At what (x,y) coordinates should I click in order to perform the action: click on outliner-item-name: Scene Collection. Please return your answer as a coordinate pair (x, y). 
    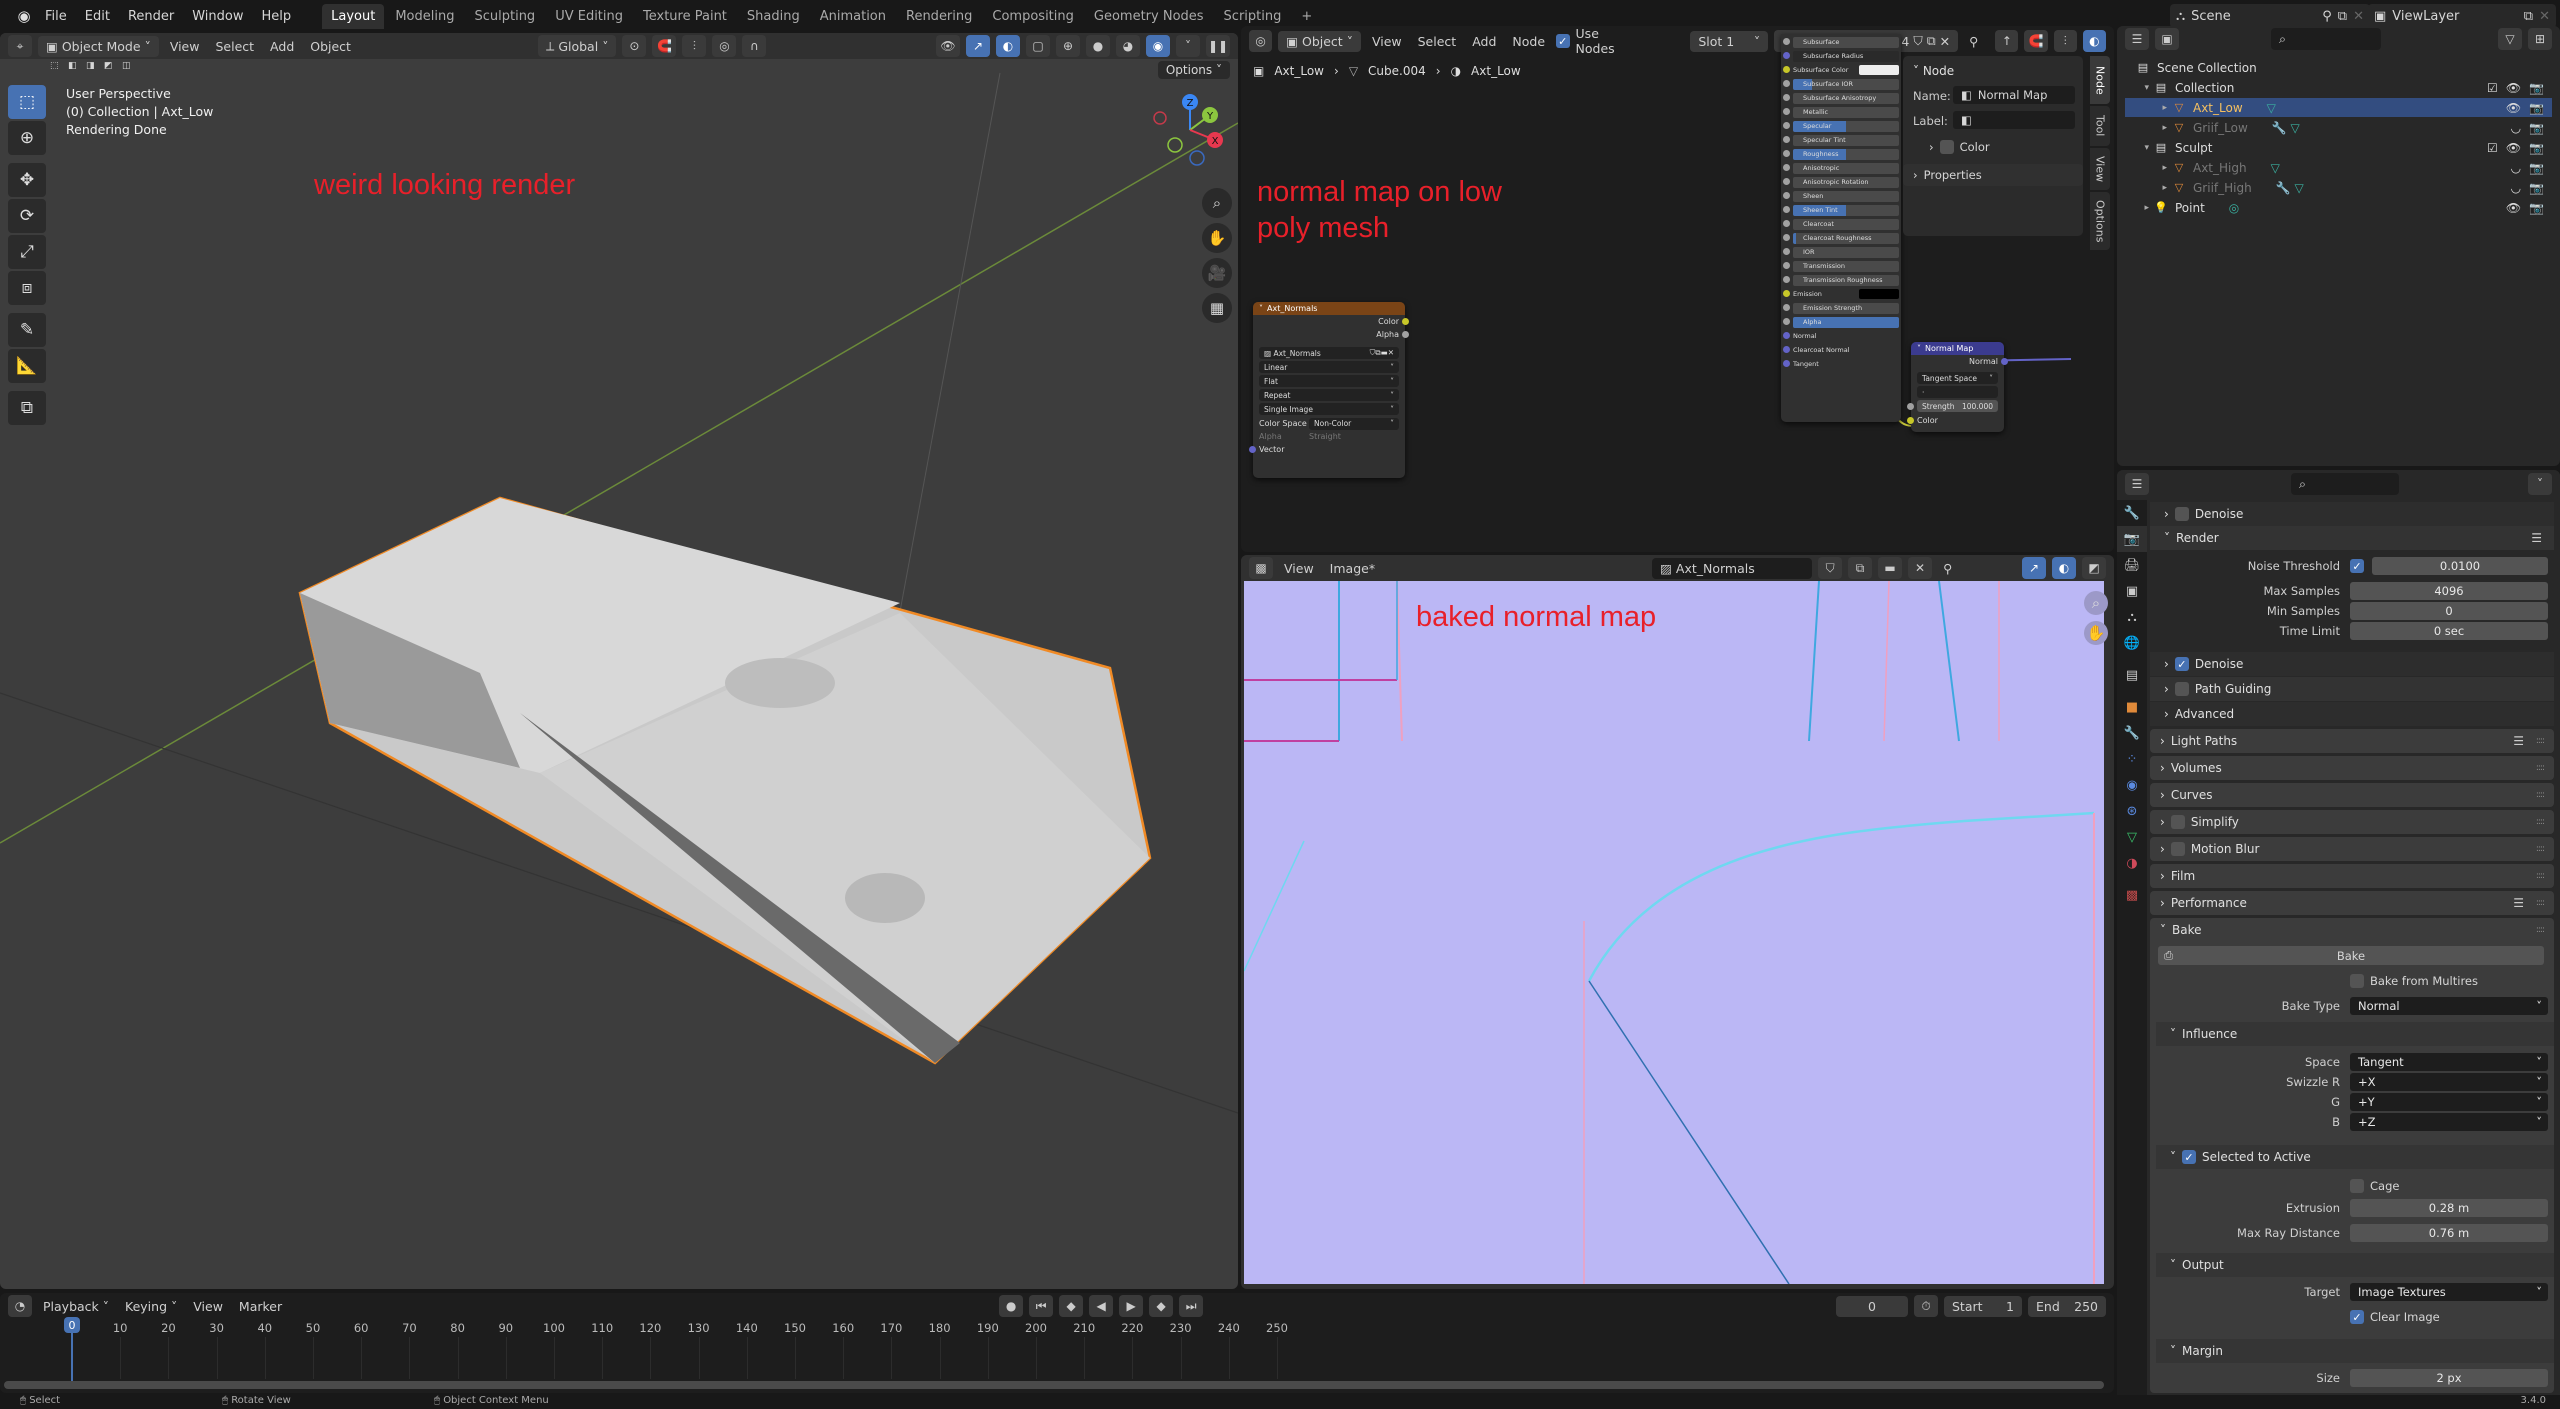
    Looking at the image, I should click on (2207, 68).